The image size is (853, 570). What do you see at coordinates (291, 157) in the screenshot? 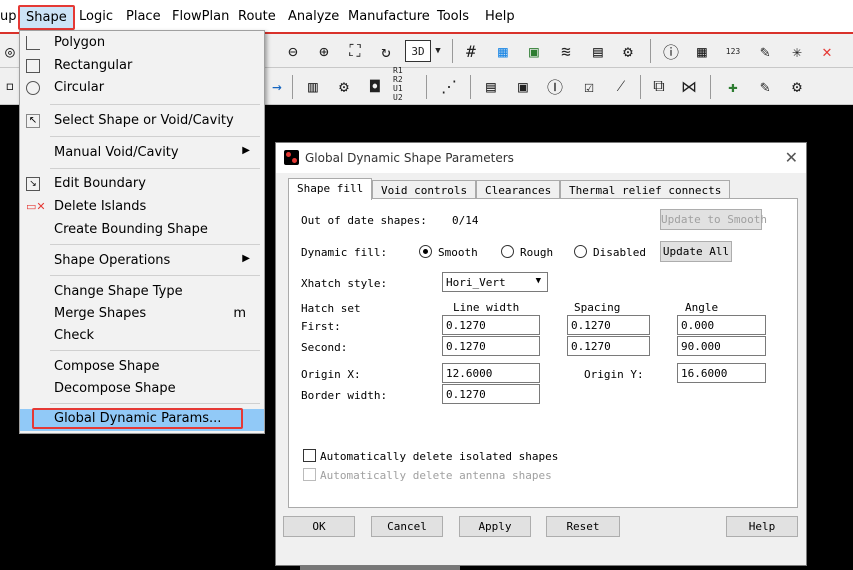
I see `app-icon` at bounding box center [291, 157].